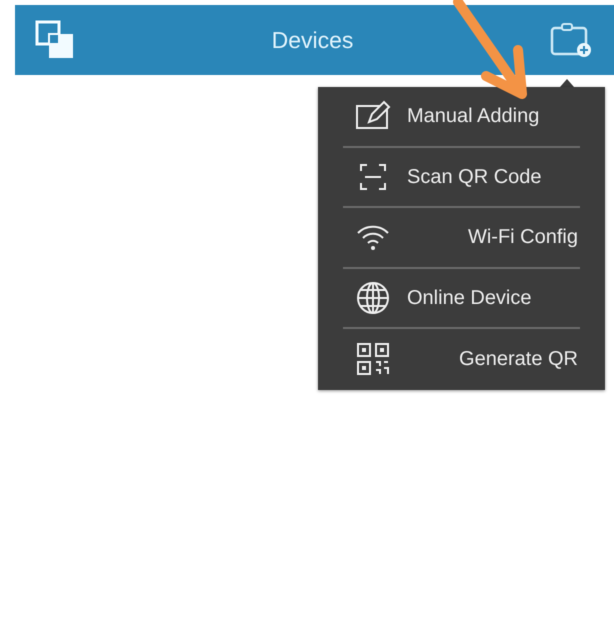 Image resolution: width=614 pixels, height=637 pixels. Describe the element at coordinates (571, 40) in the screenshot. I see `add-device-icon` at that location.